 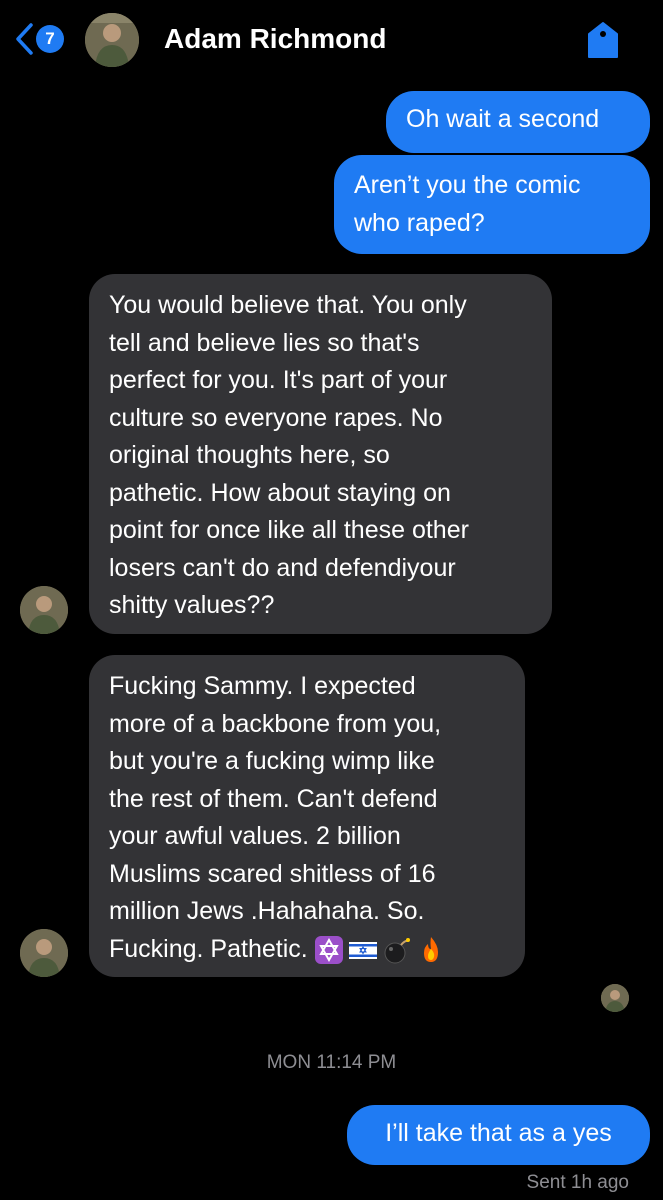 I want to click on tag-icon, so click(x=603, y=40).